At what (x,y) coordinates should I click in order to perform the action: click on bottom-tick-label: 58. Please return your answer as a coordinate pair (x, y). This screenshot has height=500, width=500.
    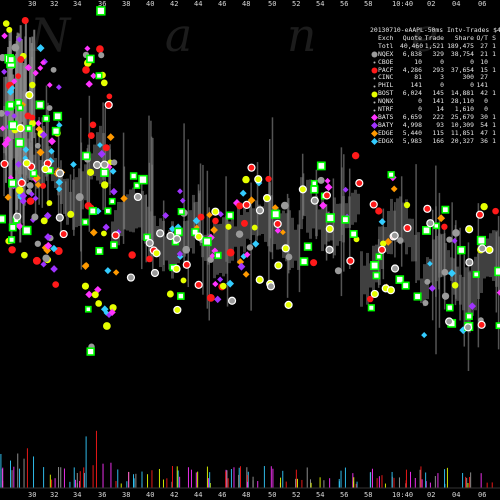
    Looking at the image, I should click on (368, 495).